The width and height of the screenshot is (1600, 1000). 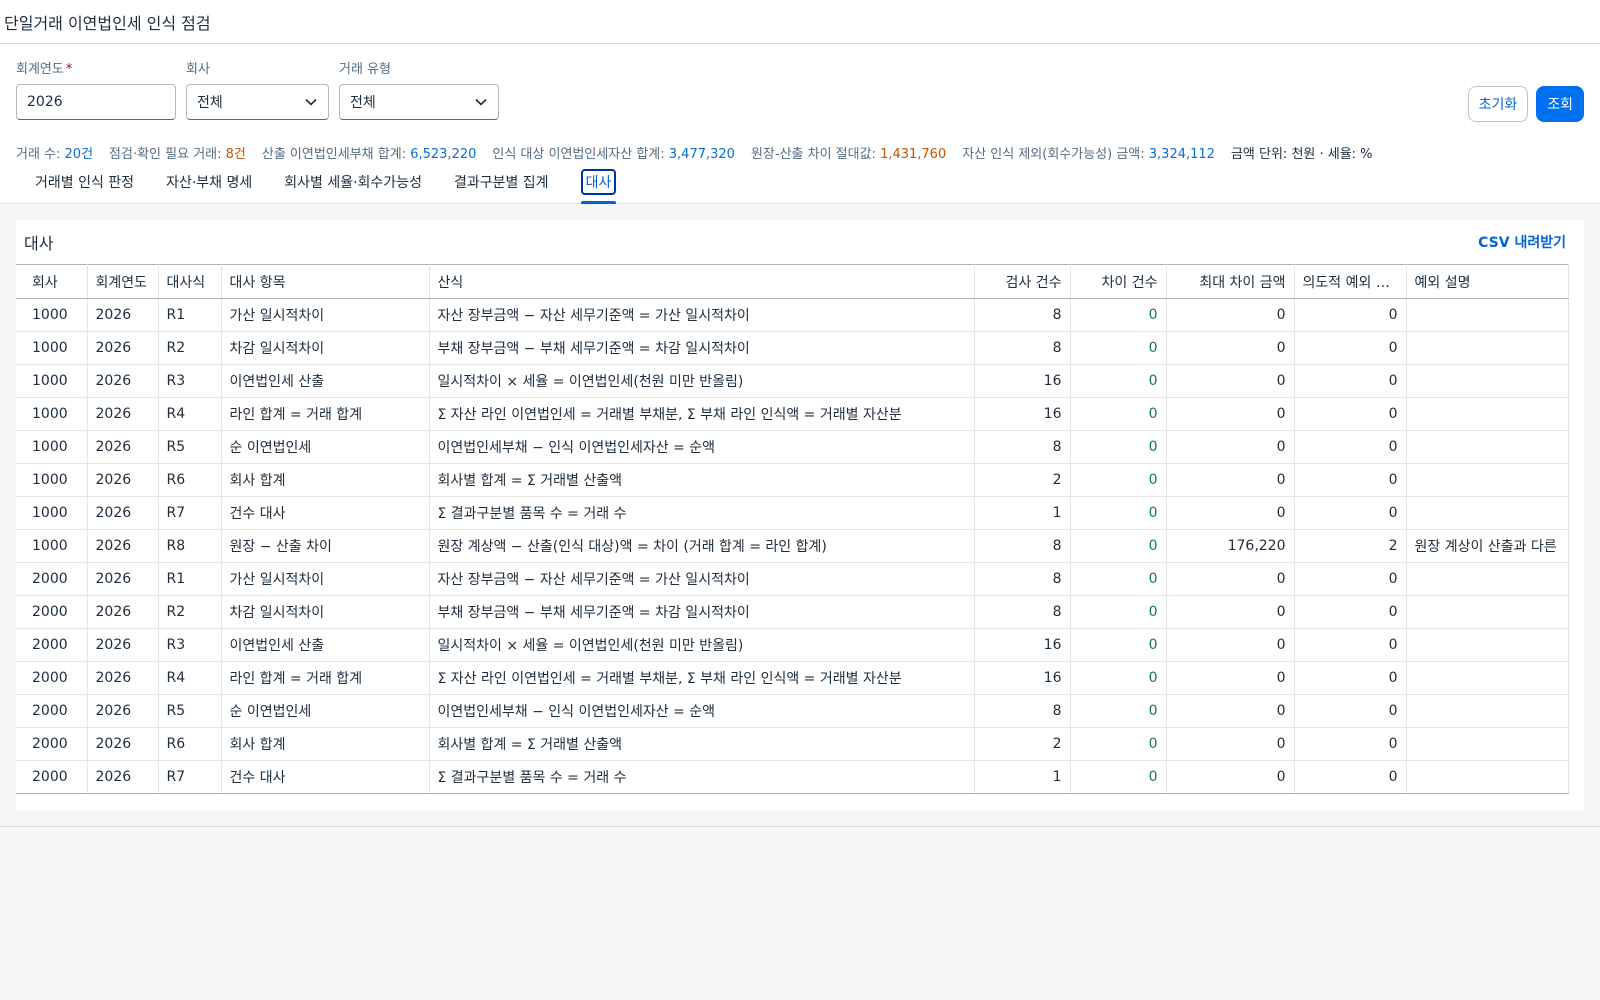 I want to click on required-mark: *, so click(x=69, y=69).